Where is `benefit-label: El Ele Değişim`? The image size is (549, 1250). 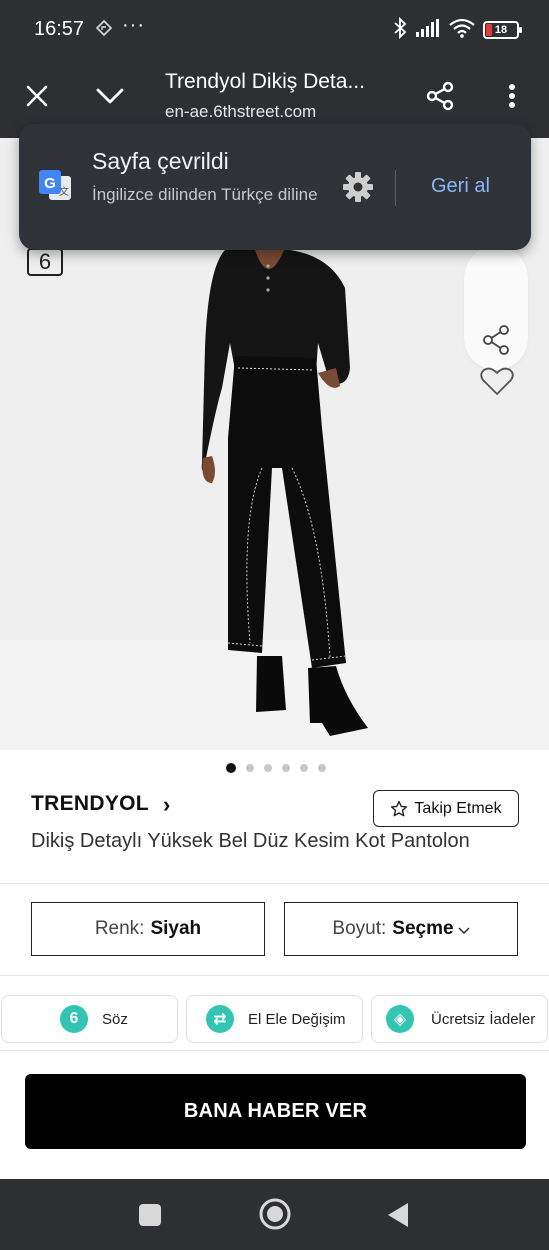 benefit-label: El Ele Değişim is located at coordinates (297, 1019).